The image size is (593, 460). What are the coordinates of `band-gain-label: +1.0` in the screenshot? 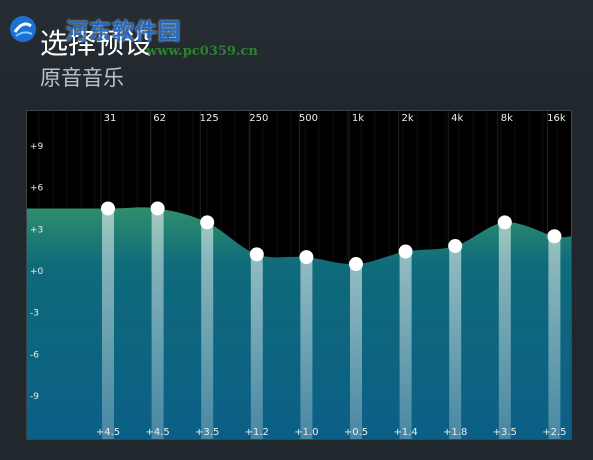 It's located at (306, 432).